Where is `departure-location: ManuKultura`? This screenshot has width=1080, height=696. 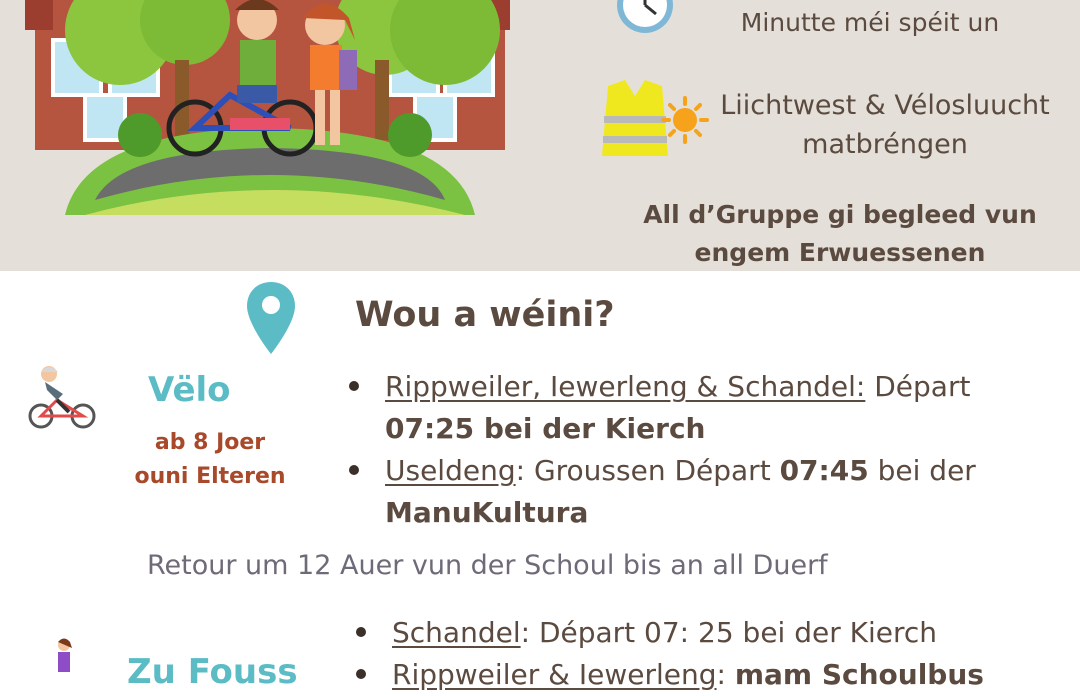
departure-location: ManuKultura is located at coordinates (487, 512).